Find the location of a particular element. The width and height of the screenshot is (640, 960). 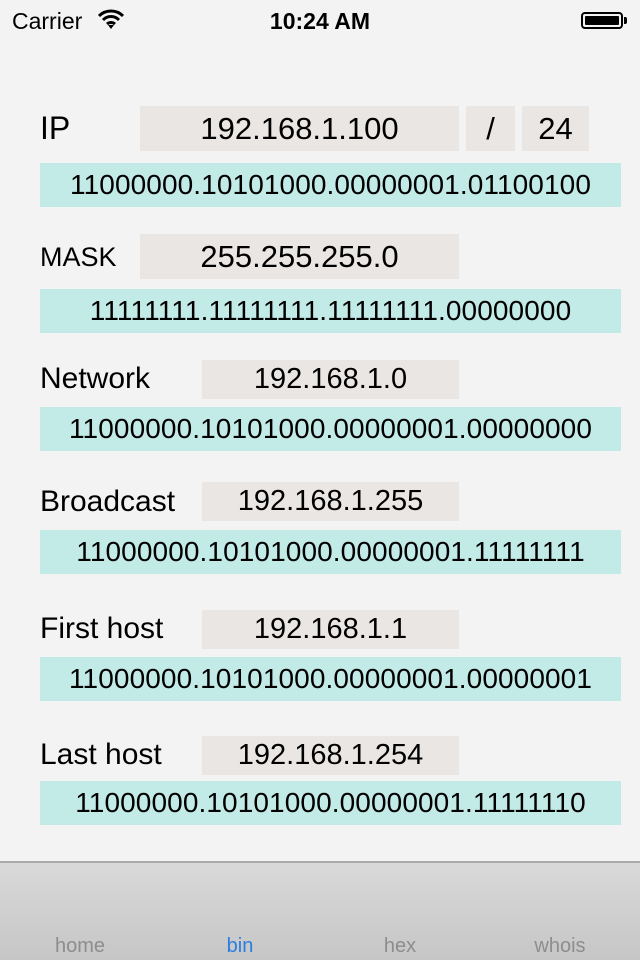

tab-bin: bin is located at coordinates (240, 946).